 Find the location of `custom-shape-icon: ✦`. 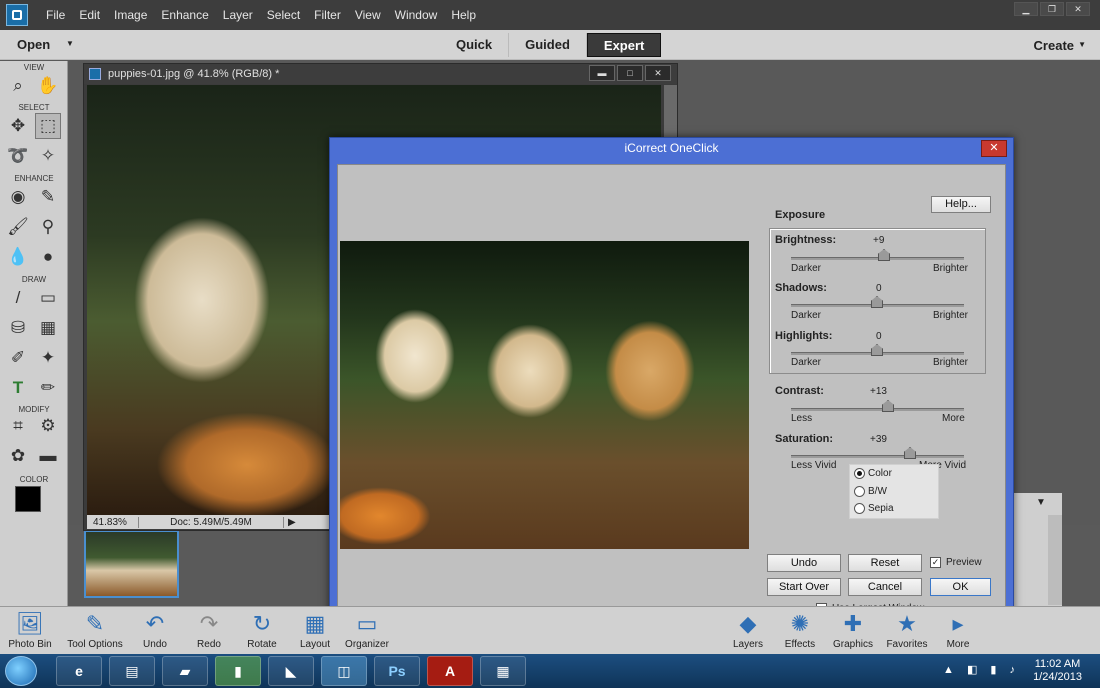

custom-shape-icon: ✦ is located at coordinates (48, 358).